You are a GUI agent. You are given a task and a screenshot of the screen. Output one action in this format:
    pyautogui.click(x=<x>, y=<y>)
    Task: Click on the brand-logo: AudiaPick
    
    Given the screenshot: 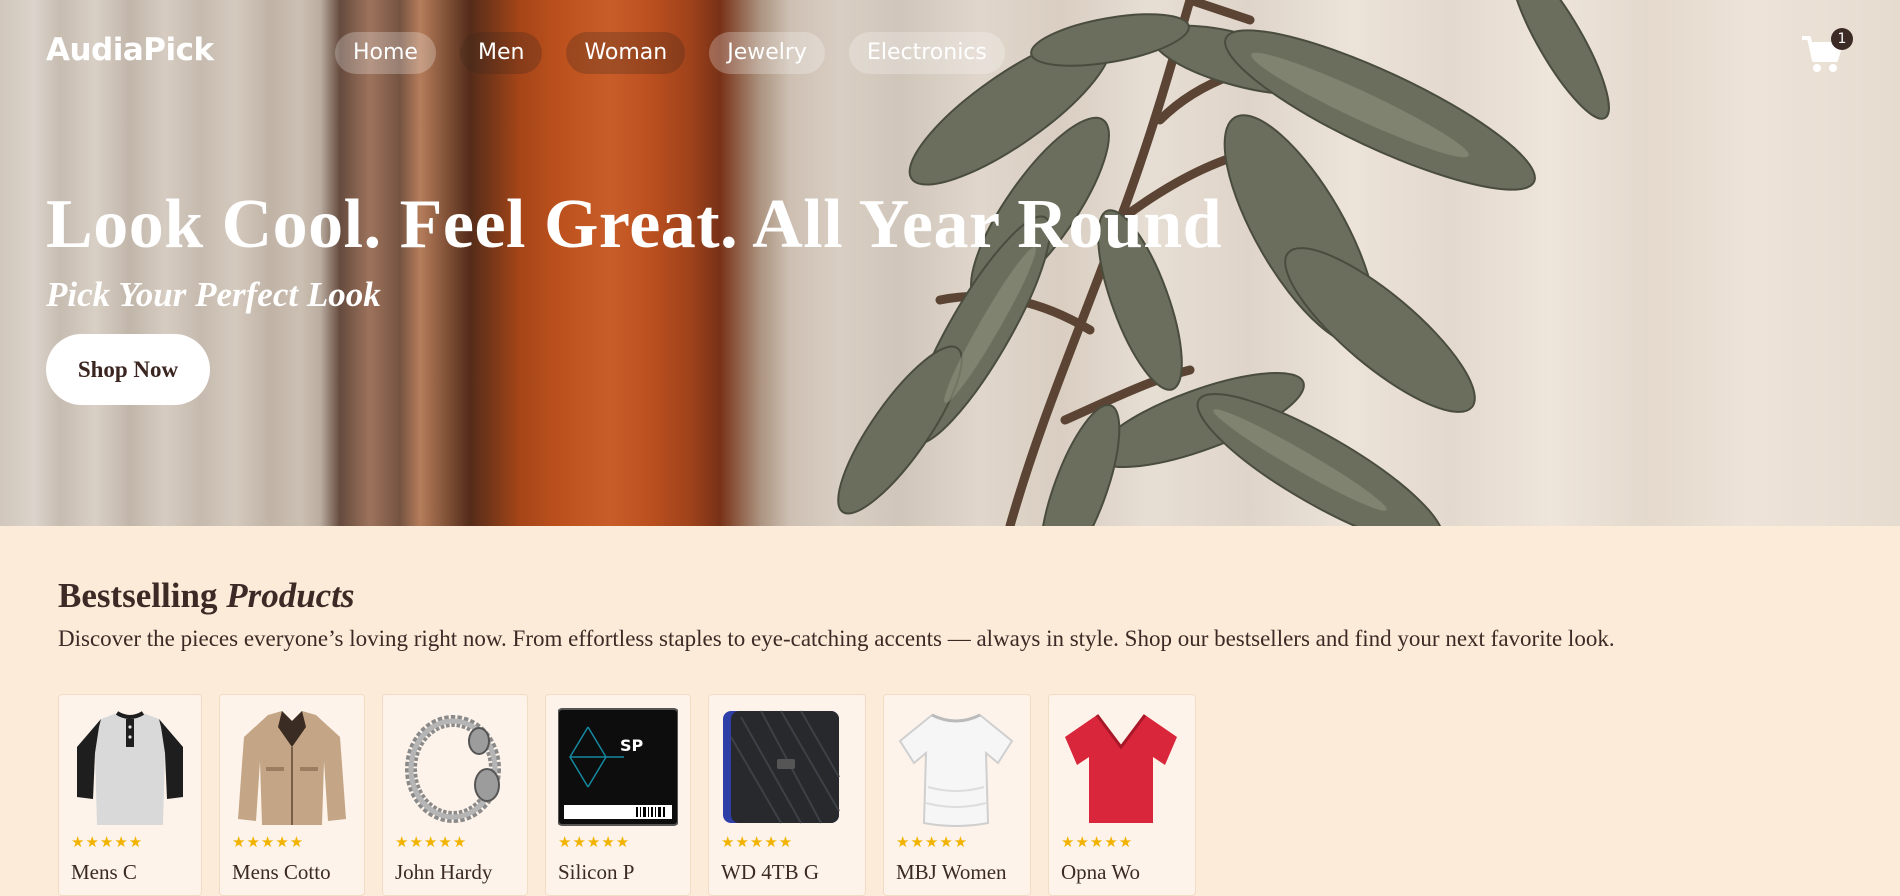 What is the action you would take?
    pyautogui.click(x=130, y=50)
    